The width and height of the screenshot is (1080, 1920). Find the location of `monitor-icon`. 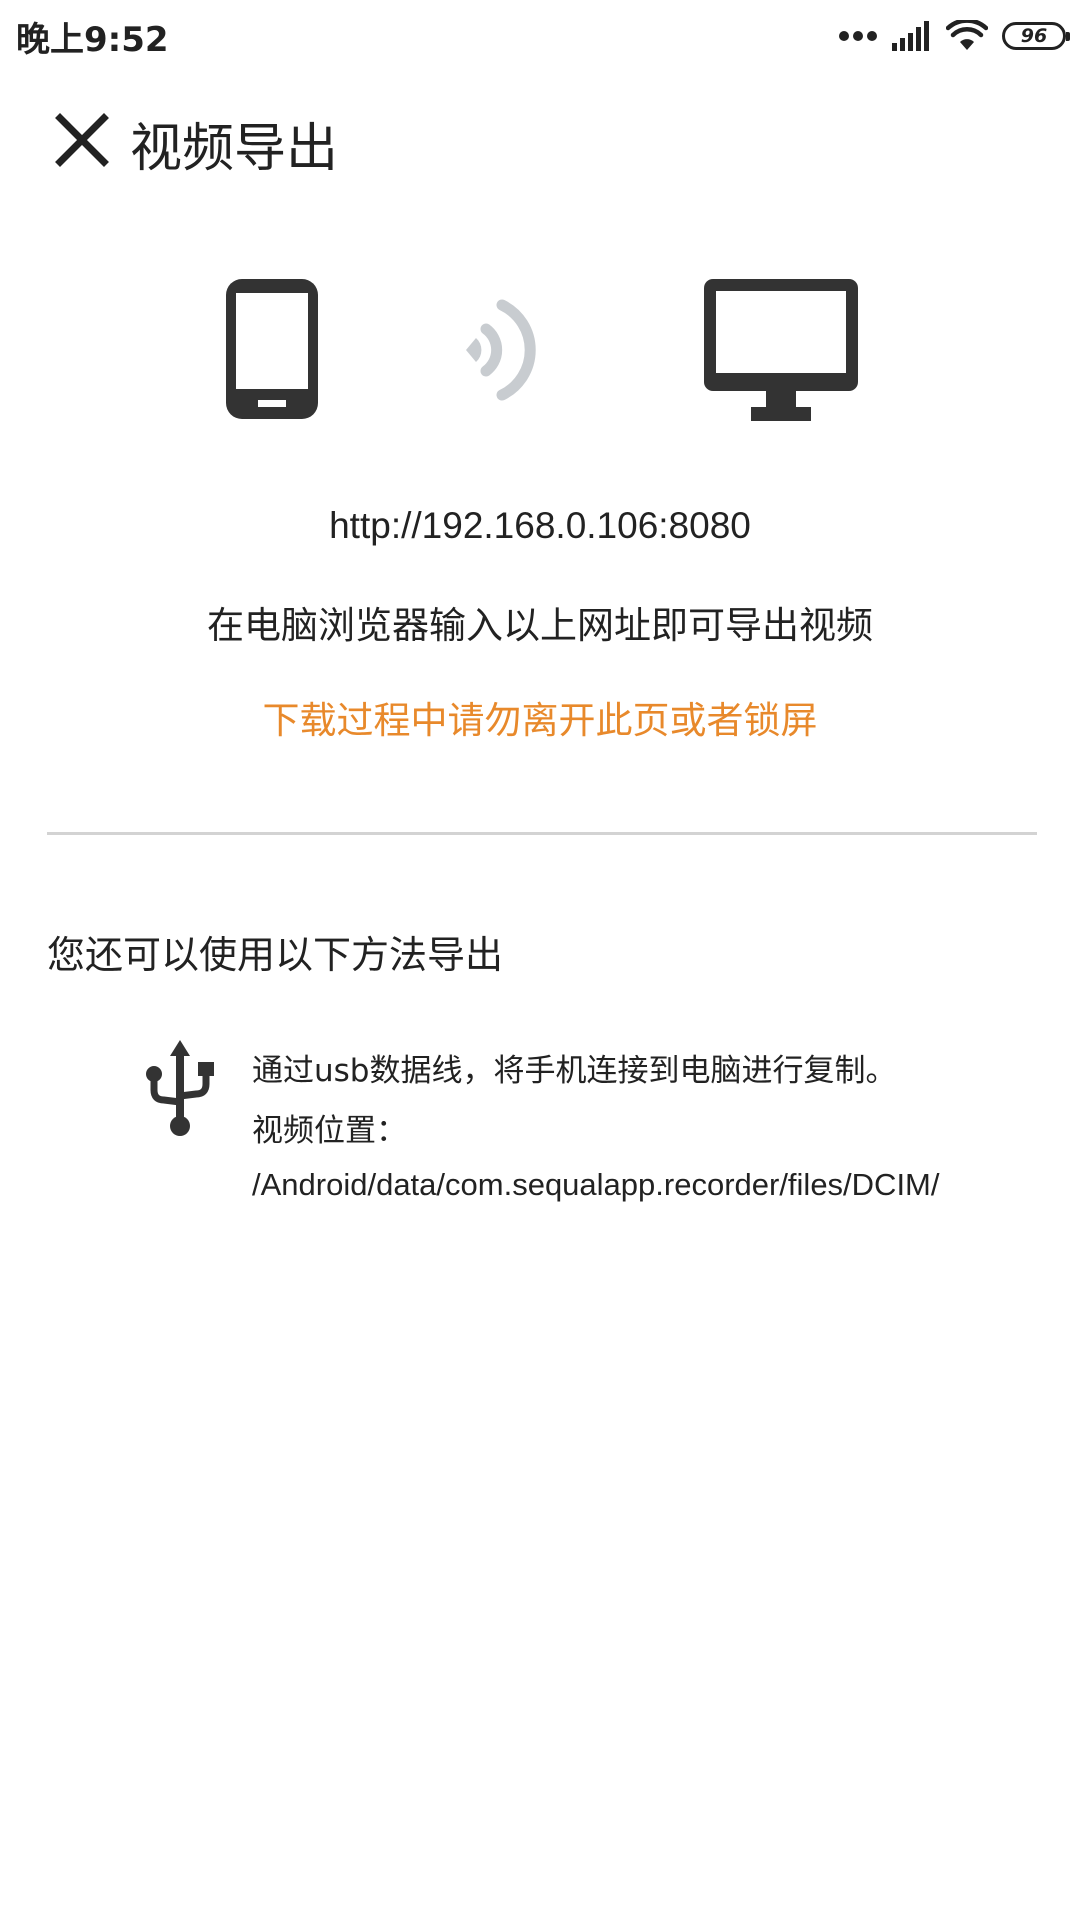

monitor-icon is located at coordinates (781, 350).